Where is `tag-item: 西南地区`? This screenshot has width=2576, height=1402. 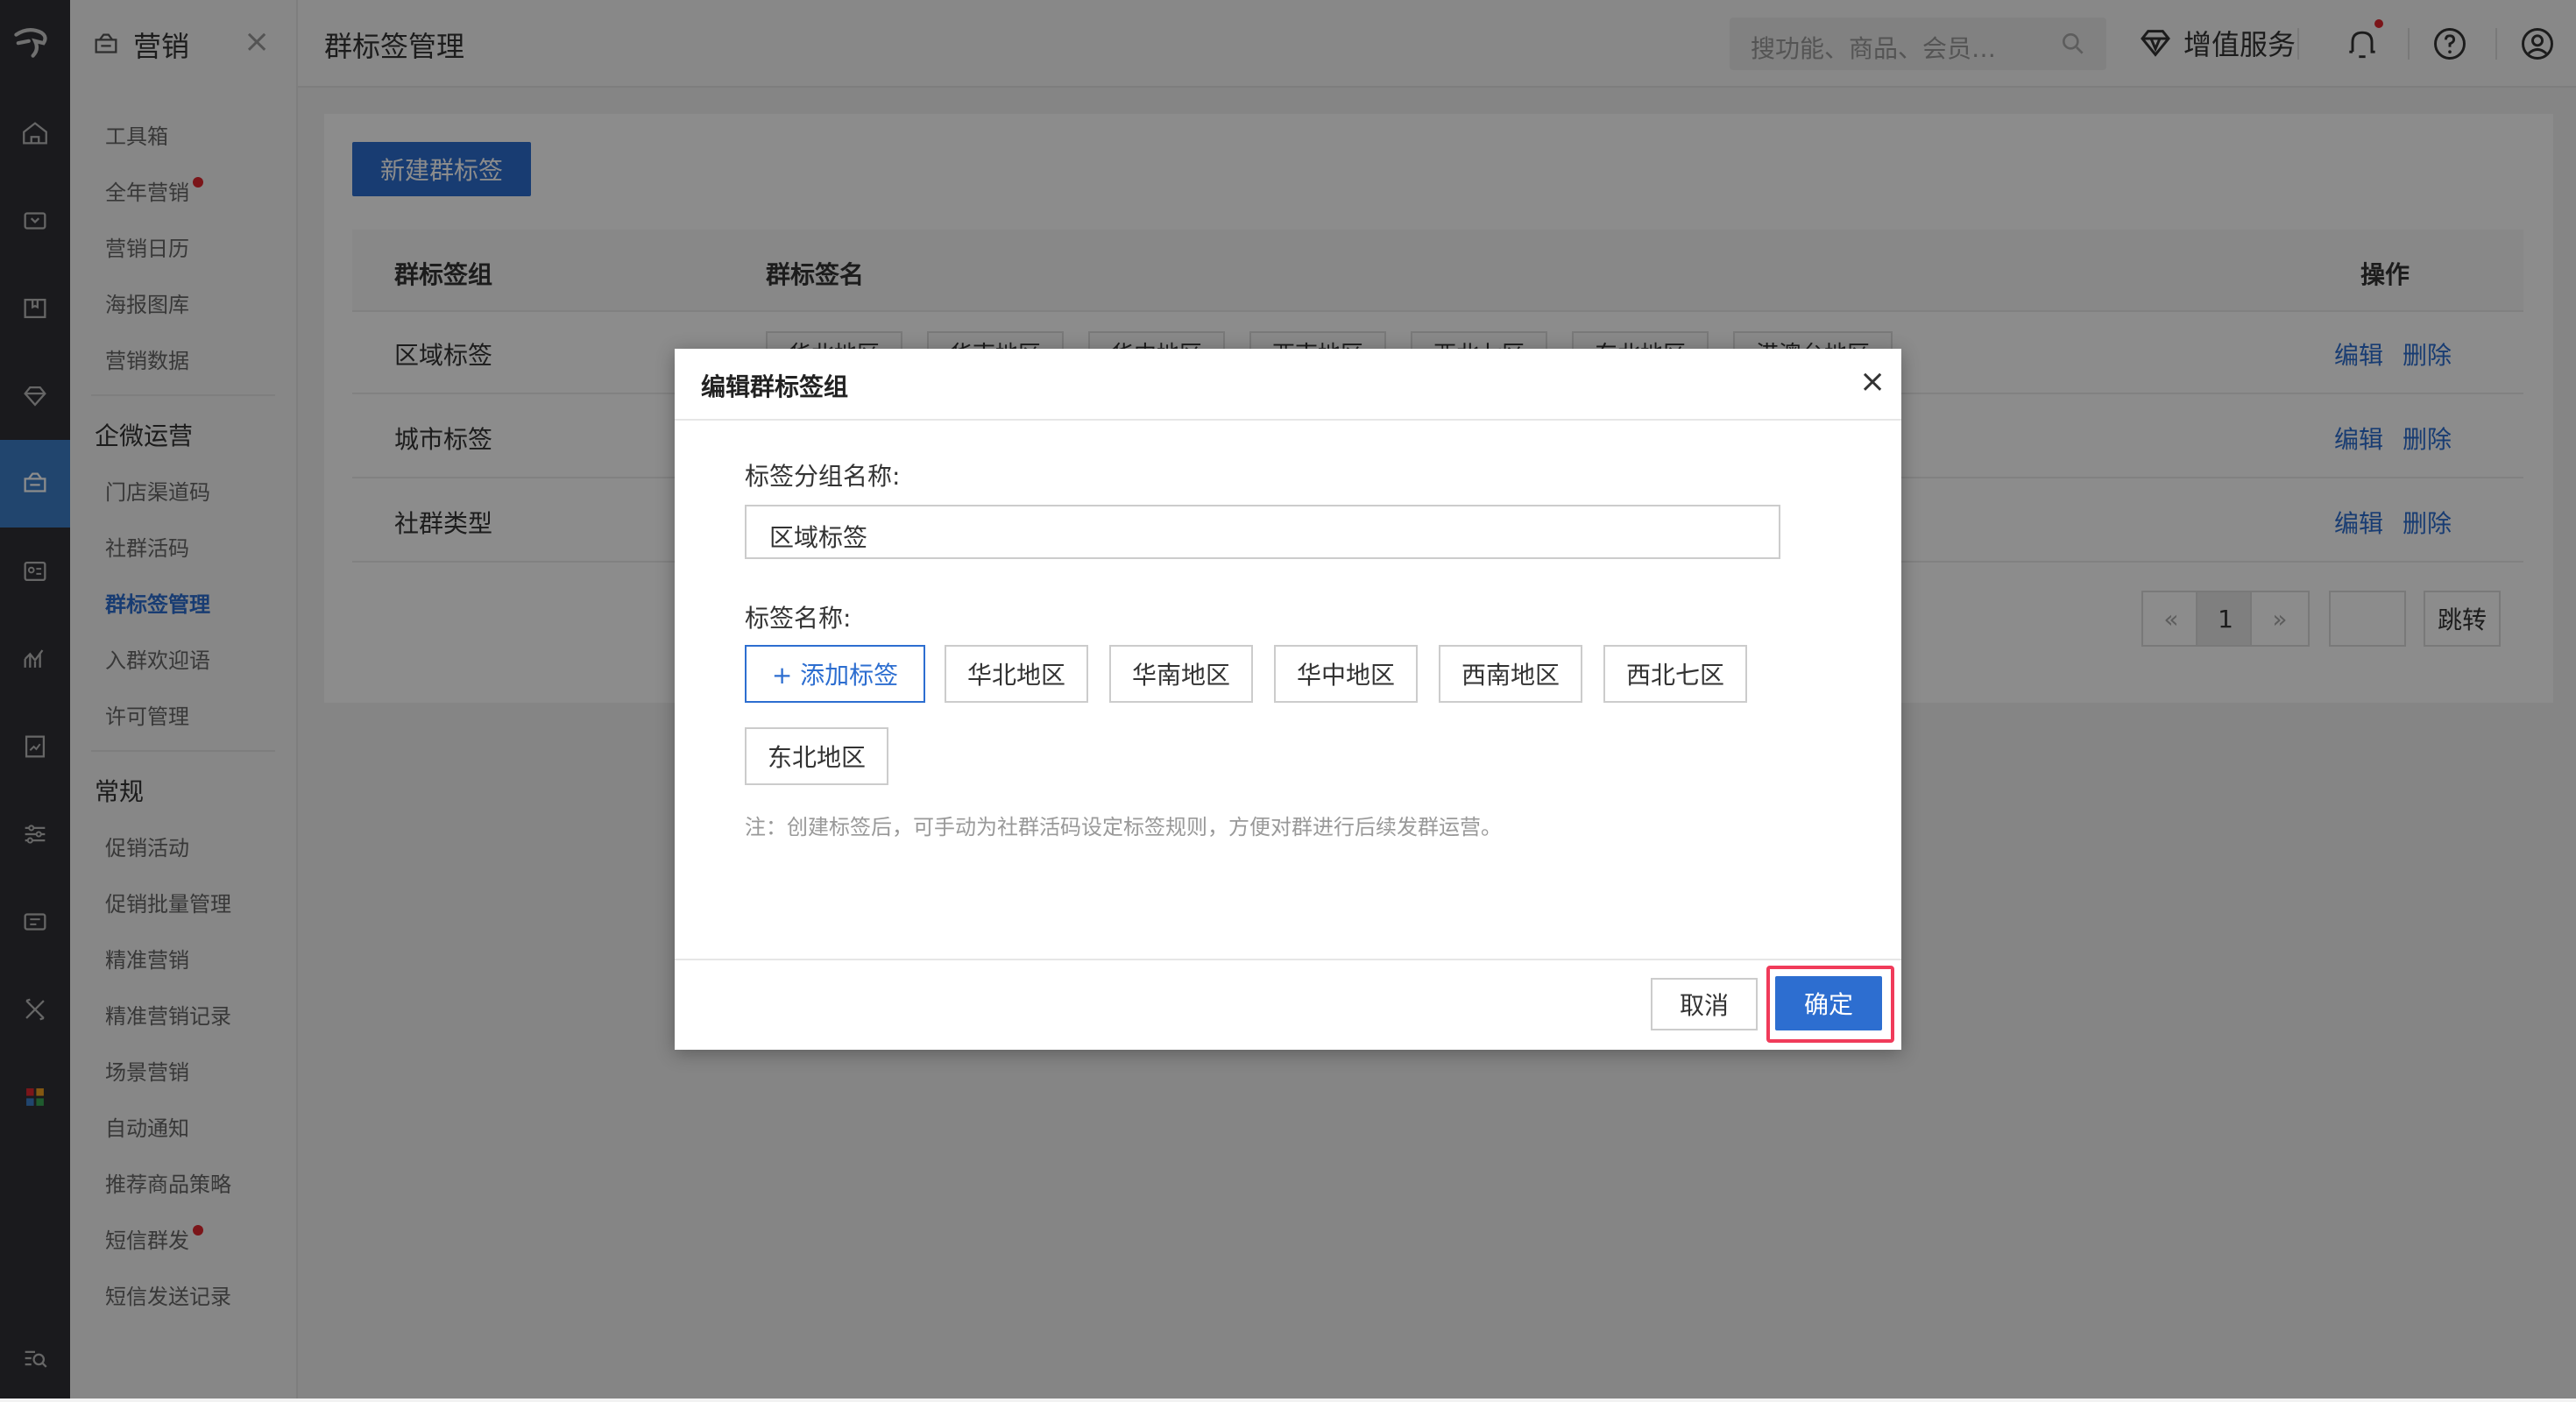 tag-item: 西南地区 is located at coordinates (1510, 674).